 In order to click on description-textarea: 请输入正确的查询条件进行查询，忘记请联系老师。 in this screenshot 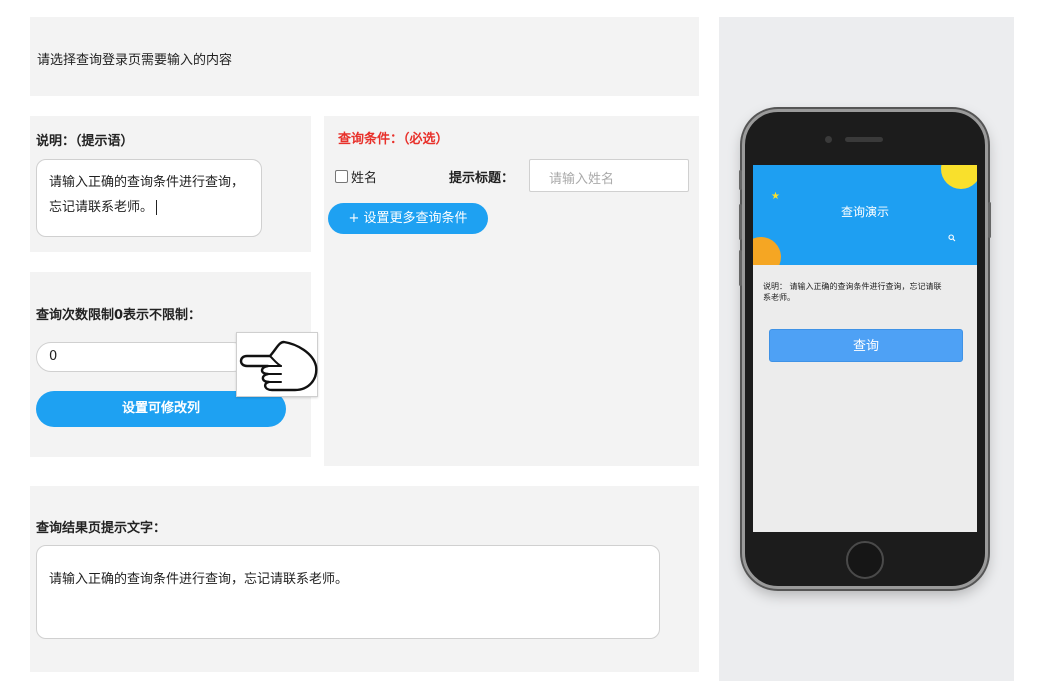, I will do `click(149, 198)`.